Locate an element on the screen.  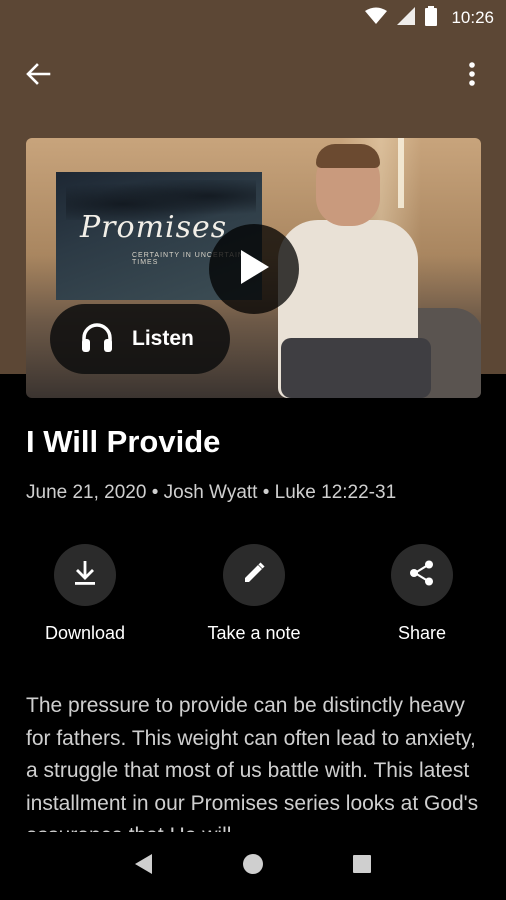
back-button is located at coordinates (38, 76).